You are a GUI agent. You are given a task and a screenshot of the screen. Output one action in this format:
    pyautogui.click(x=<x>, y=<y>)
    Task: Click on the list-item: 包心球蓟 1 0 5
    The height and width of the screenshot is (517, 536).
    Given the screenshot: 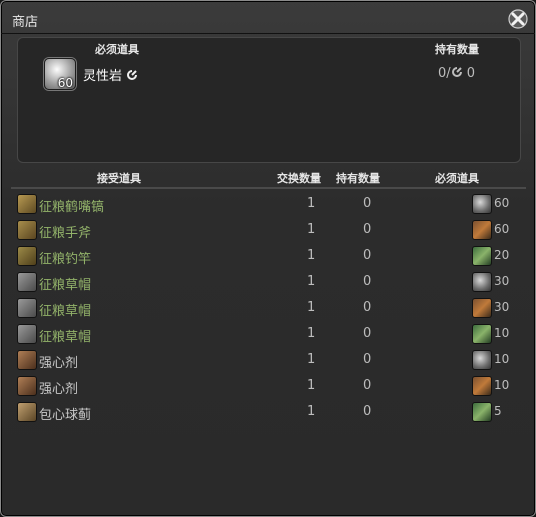 What is the action you would take?
    pyautogui.click(x=268, y=412)
    